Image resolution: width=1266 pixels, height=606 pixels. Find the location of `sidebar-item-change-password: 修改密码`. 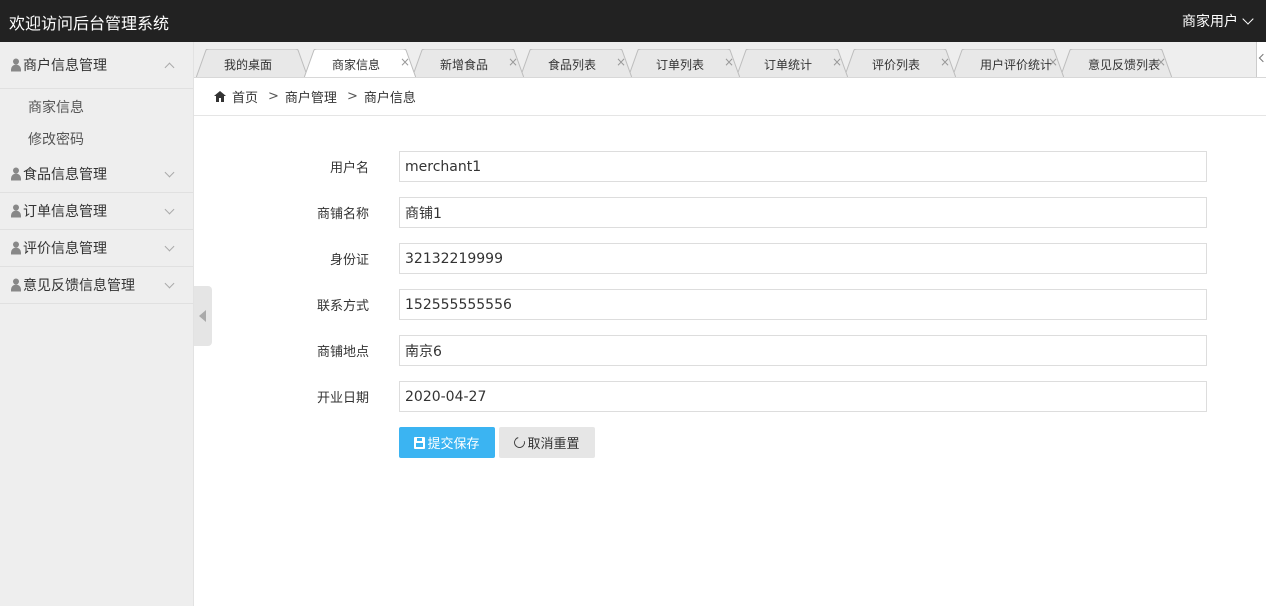

sidebar-item-change-password: 修改密码 is located at coordinates (96, 140).